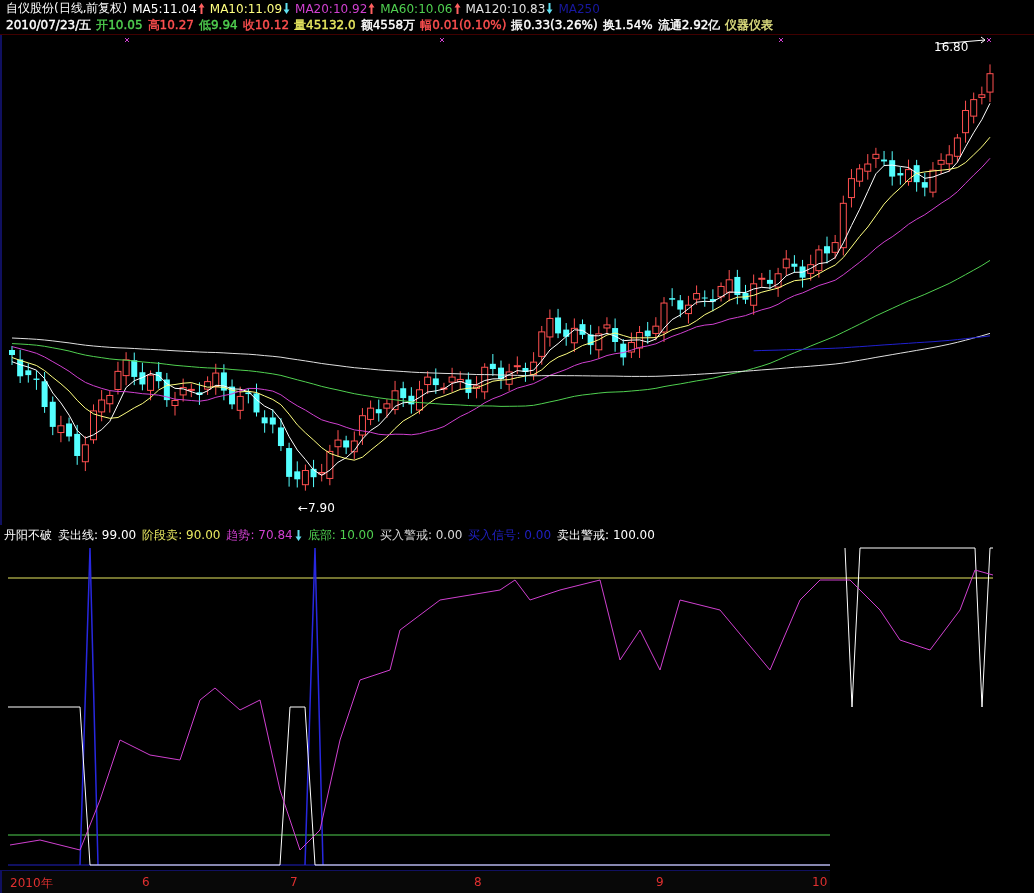  Describe the element at coordinates (259, 535) in the screenshot. I see `indicator-value-label: 趋势: 70.84` at that location.